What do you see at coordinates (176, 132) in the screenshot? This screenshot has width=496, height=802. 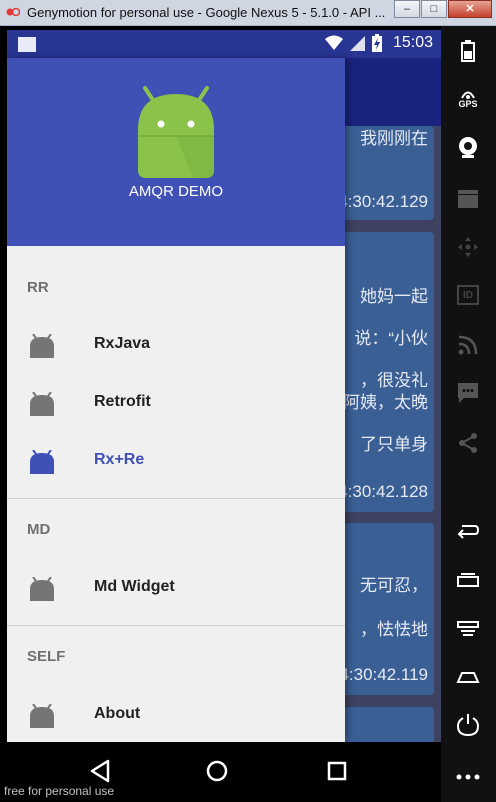 I see `android-logo-icon` at bounding box center [176, 132].